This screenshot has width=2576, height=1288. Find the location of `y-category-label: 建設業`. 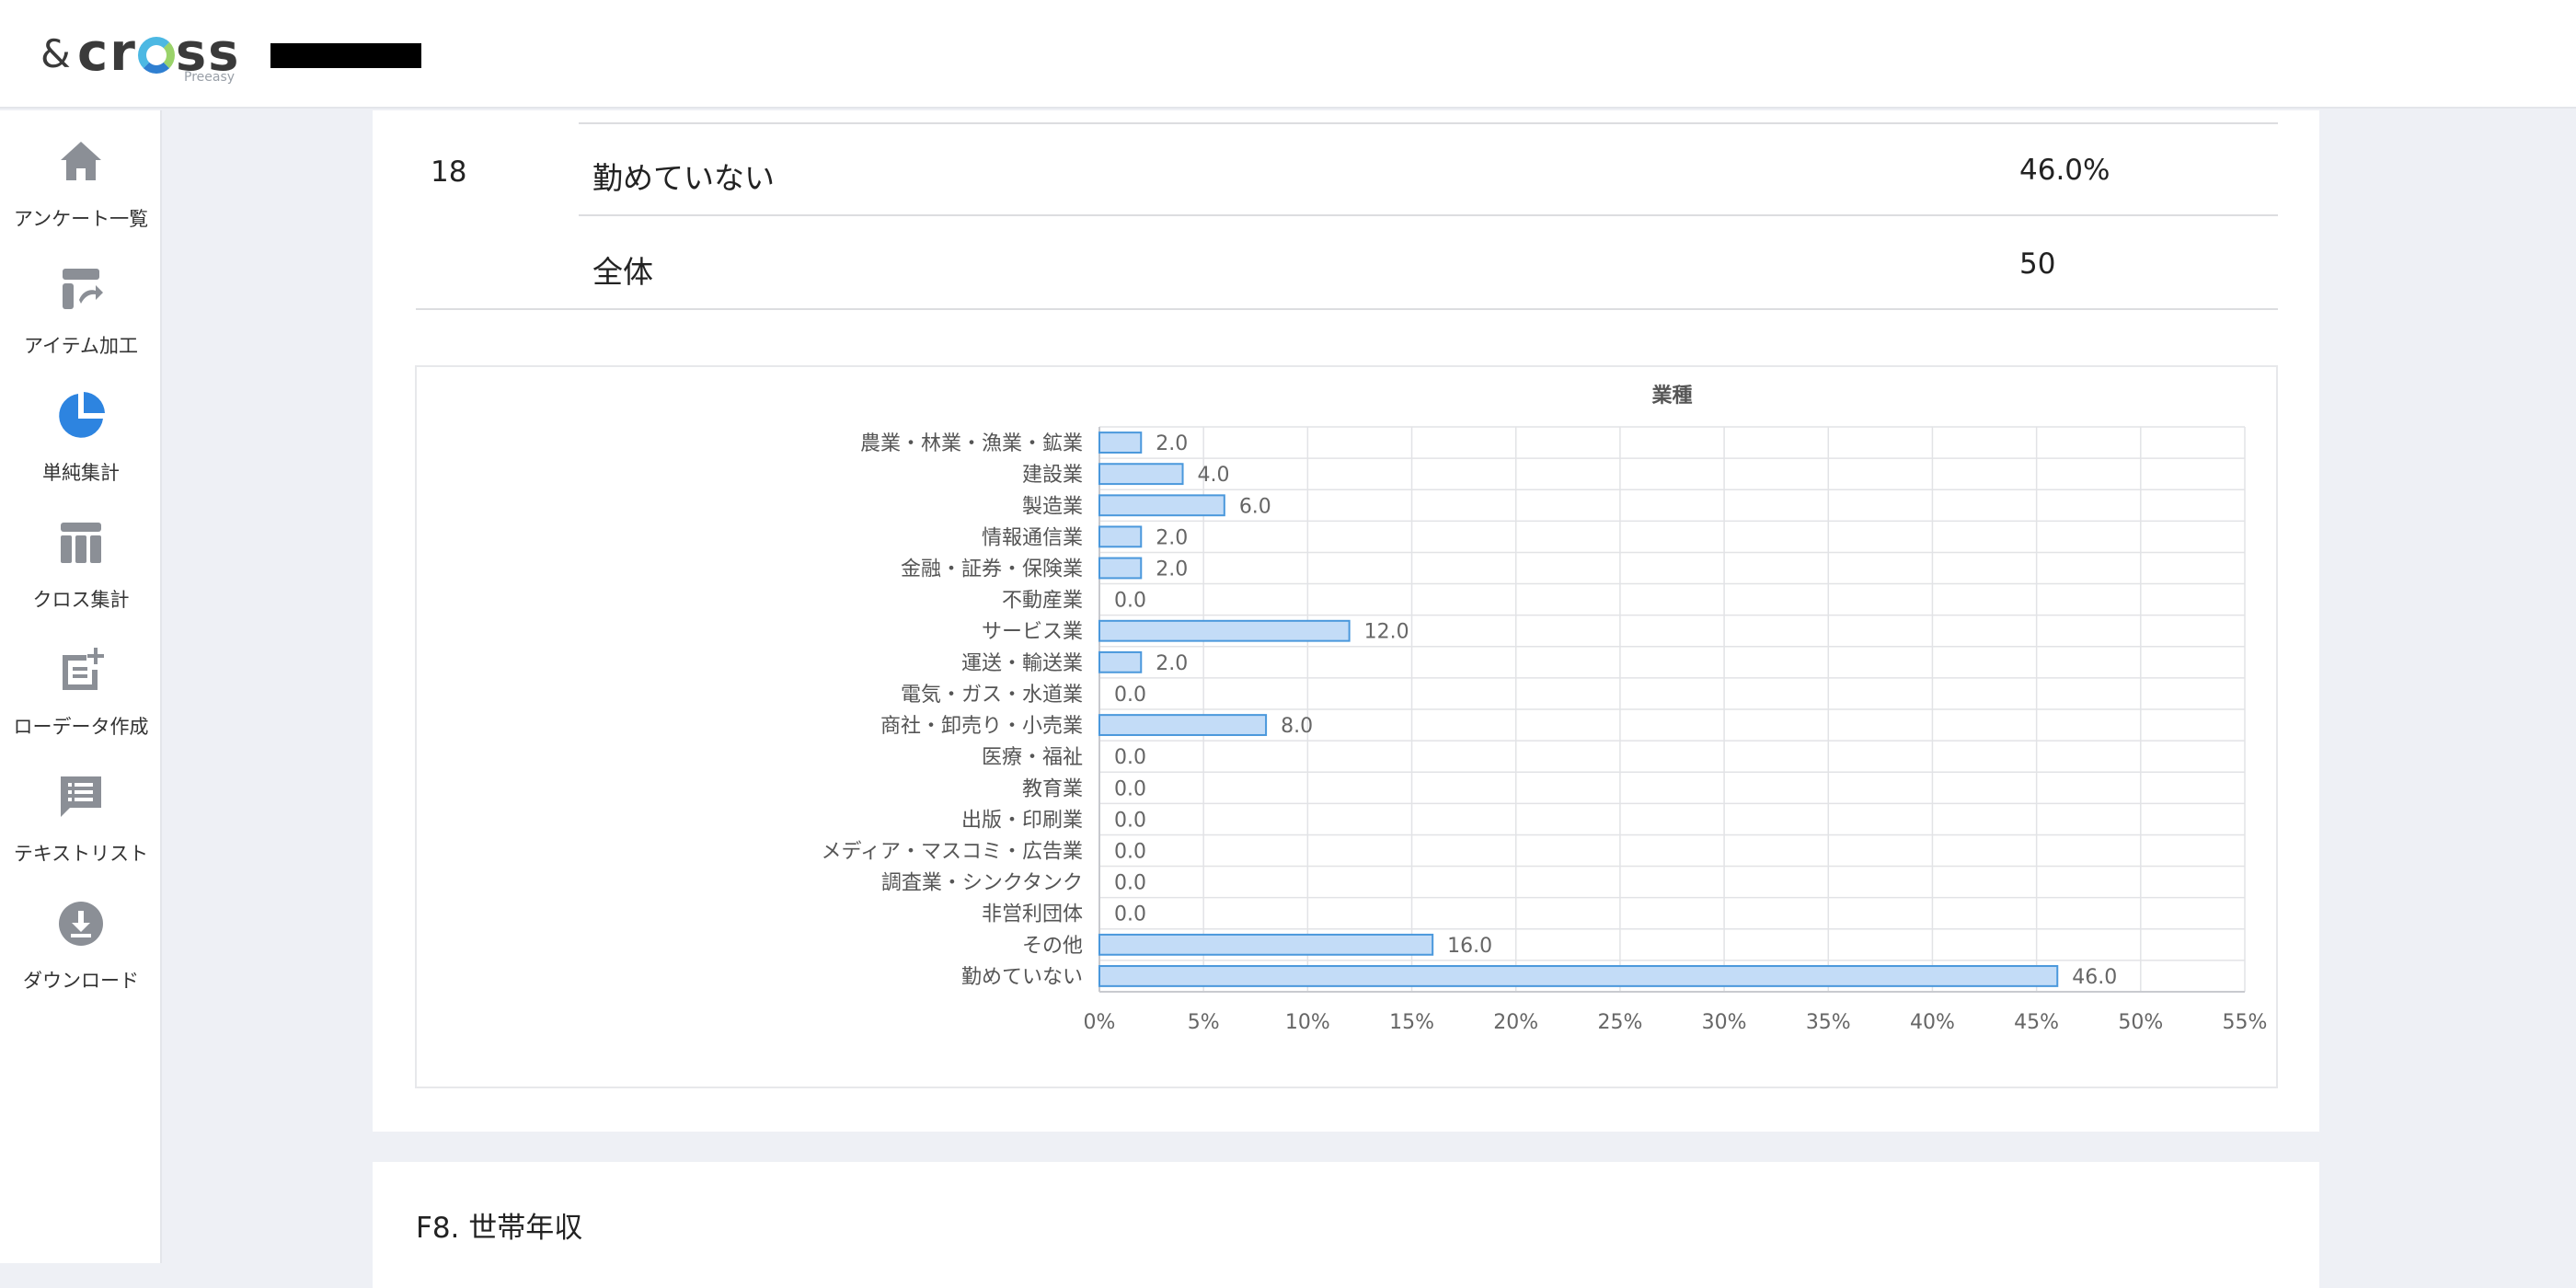

y-category-label: 建設業 is located at coordinates (1052, 475).